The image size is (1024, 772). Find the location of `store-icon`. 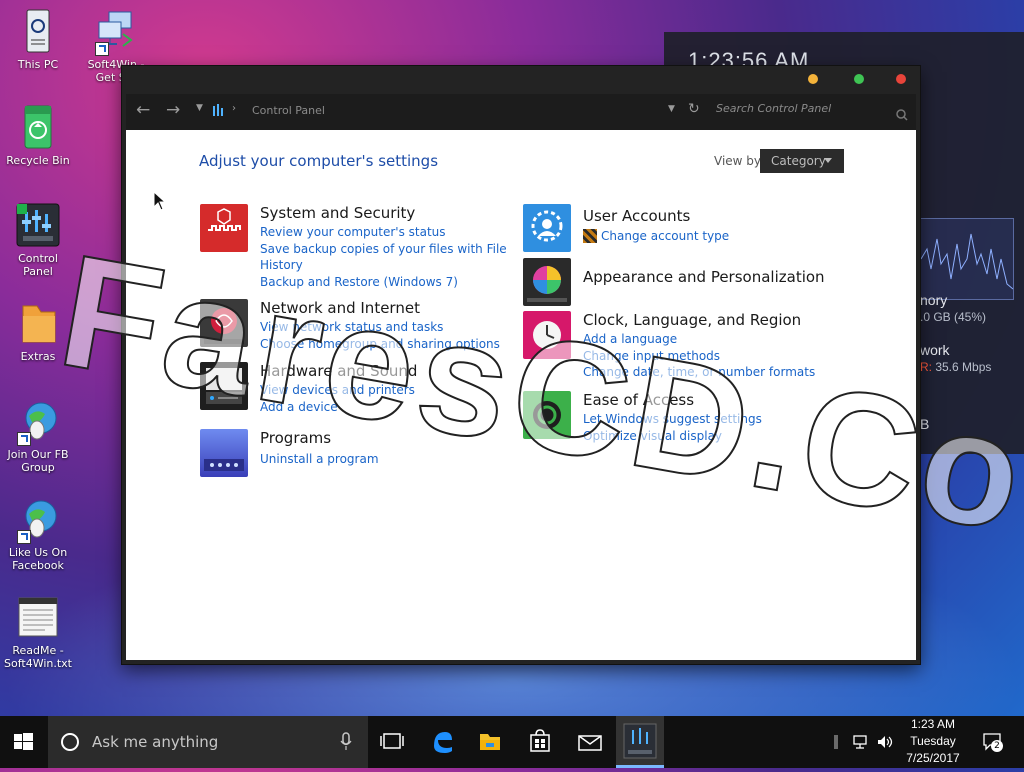

store-icon is located at coordinates (540, 742).